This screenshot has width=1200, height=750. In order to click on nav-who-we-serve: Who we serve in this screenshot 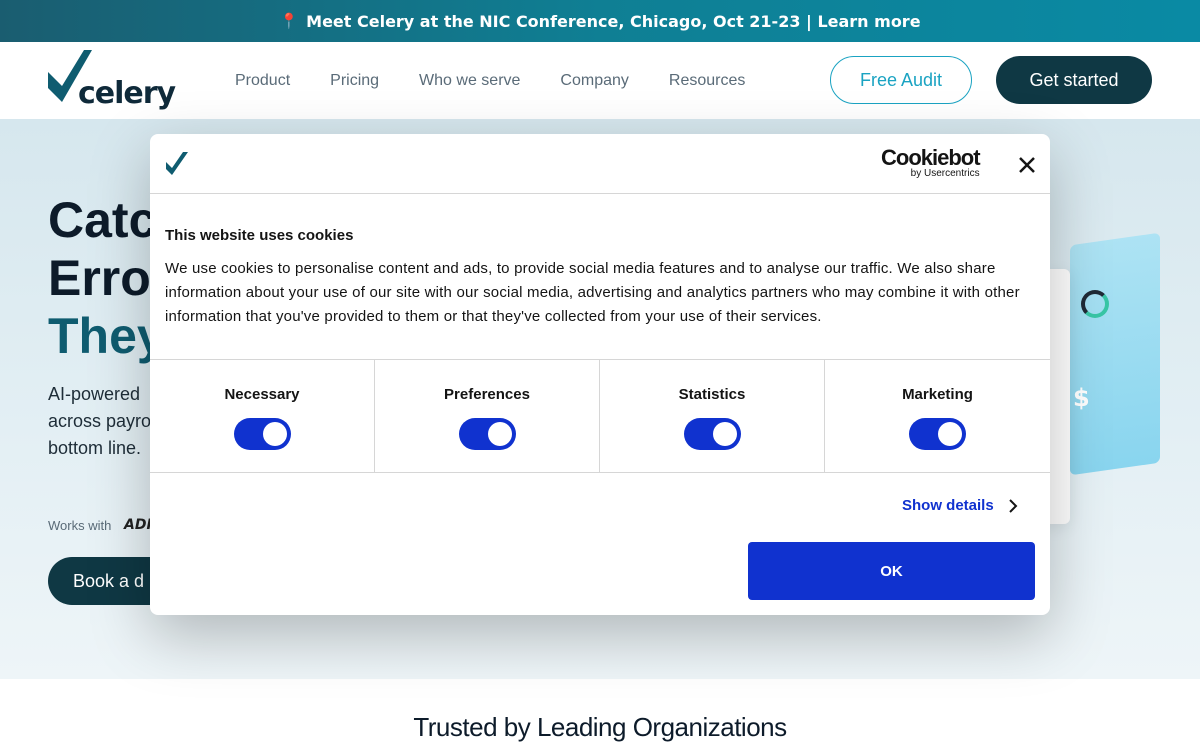, I will do `click(469, 81)`.